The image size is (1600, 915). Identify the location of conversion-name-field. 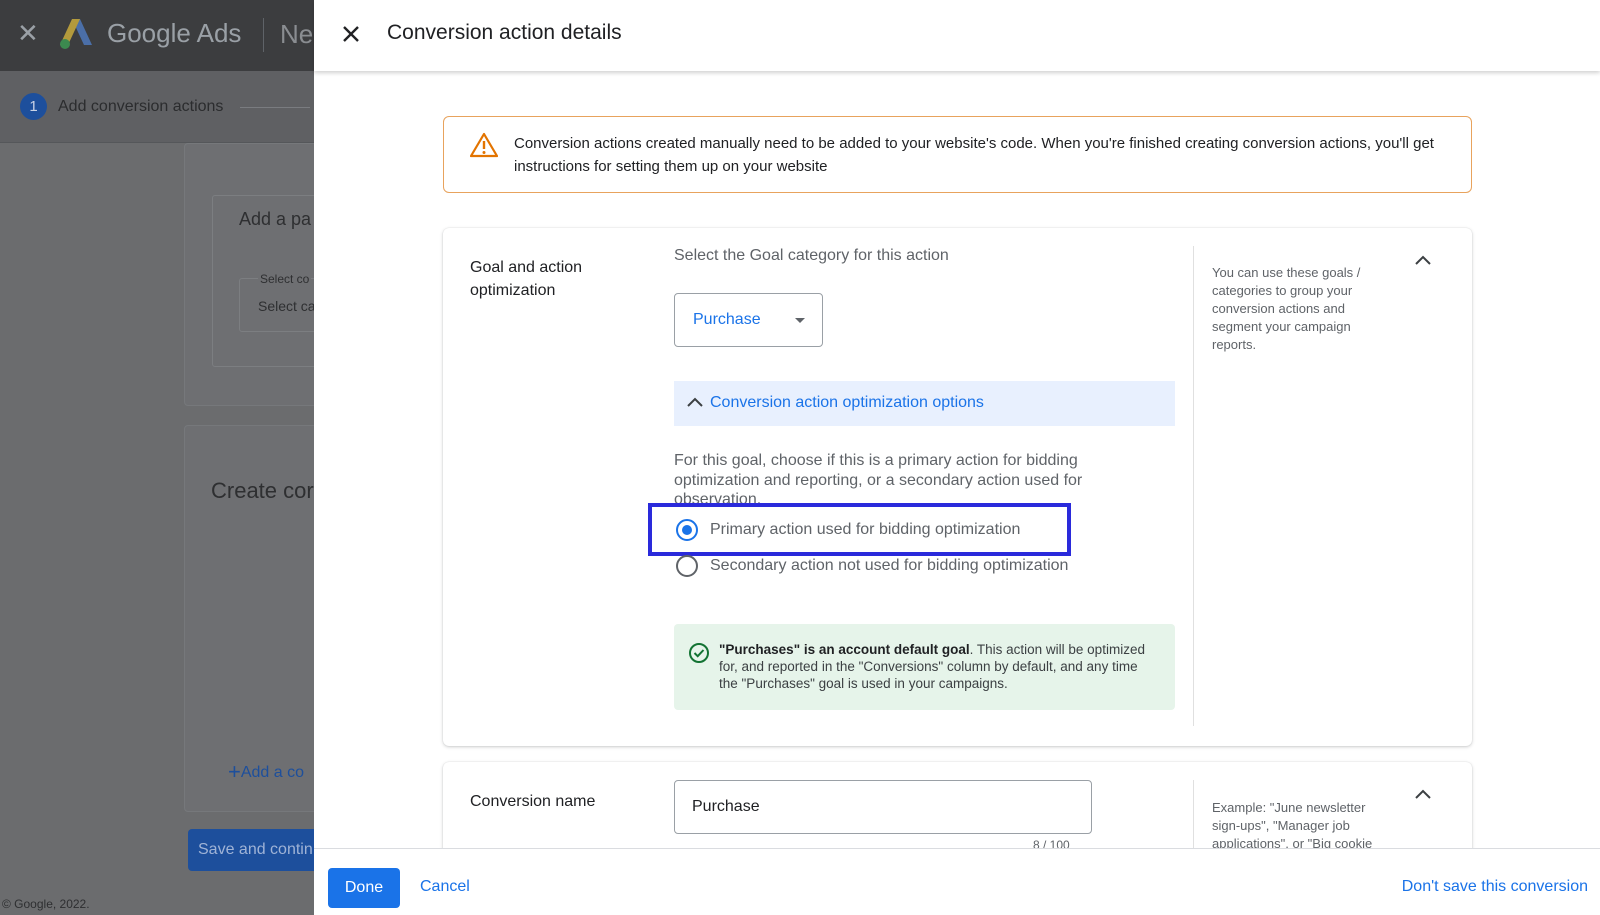
(882, 807).